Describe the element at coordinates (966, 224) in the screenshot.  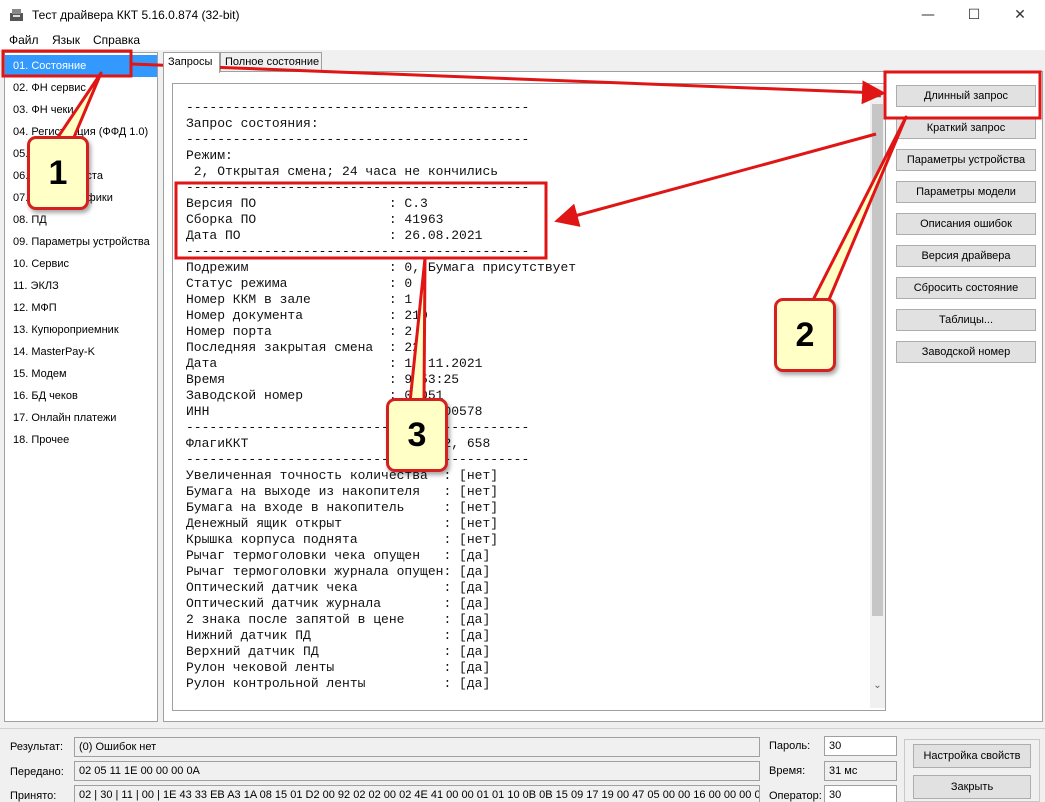
I see `error-descriptions-button: Описания ошибок` at that location.